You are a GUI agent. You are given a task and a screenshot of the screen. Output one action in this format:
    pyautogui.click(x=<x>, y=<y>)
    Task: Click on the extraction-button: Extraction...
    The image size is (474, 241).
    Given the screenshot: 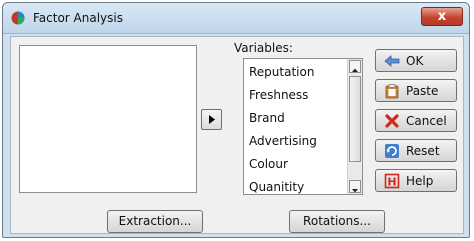 What is the action you would take?
    pyautogui.click(x=155, y=221)
    